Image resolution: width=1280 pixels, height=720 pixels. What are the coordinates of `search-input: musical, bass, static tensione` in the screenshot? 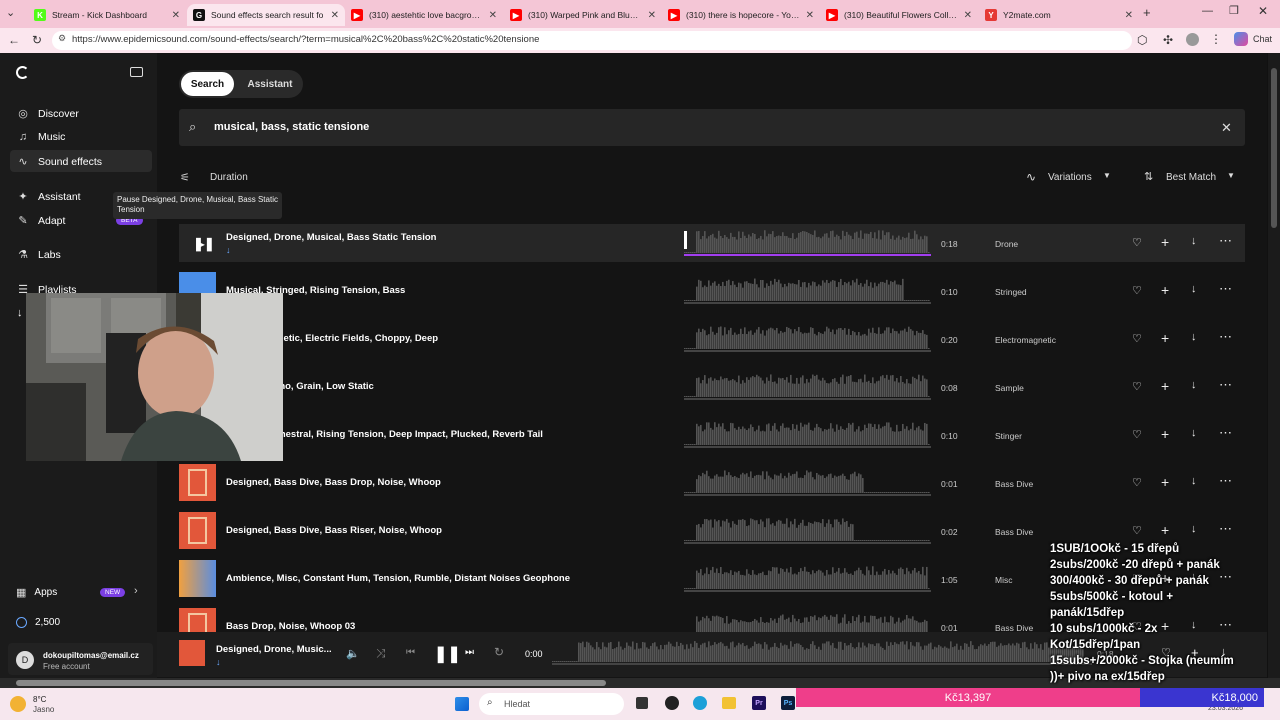 It's located at (291, 127).